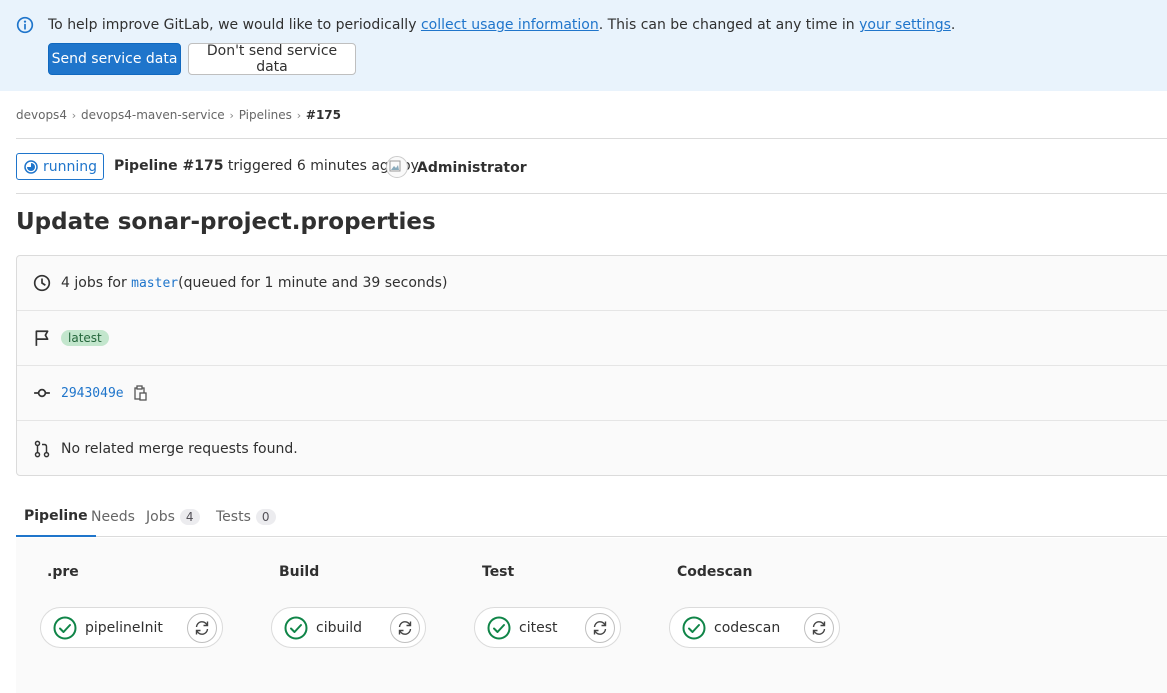  I want to click on stage-title-build: Build, so click(299, 572).